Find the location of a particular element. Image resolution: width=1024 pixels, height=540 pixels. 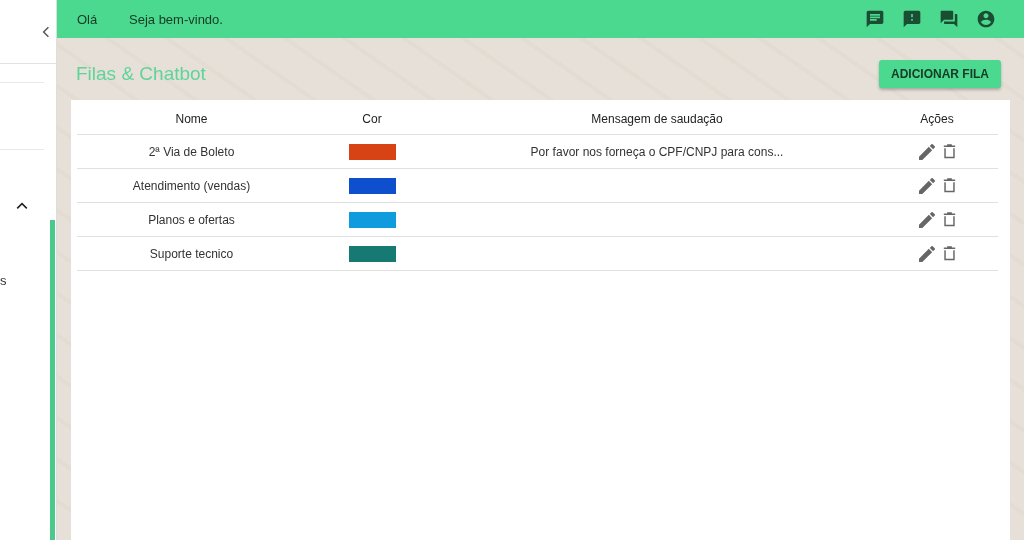

table-cell-text: Suporte tecnico is located at coordinates (191, 253).